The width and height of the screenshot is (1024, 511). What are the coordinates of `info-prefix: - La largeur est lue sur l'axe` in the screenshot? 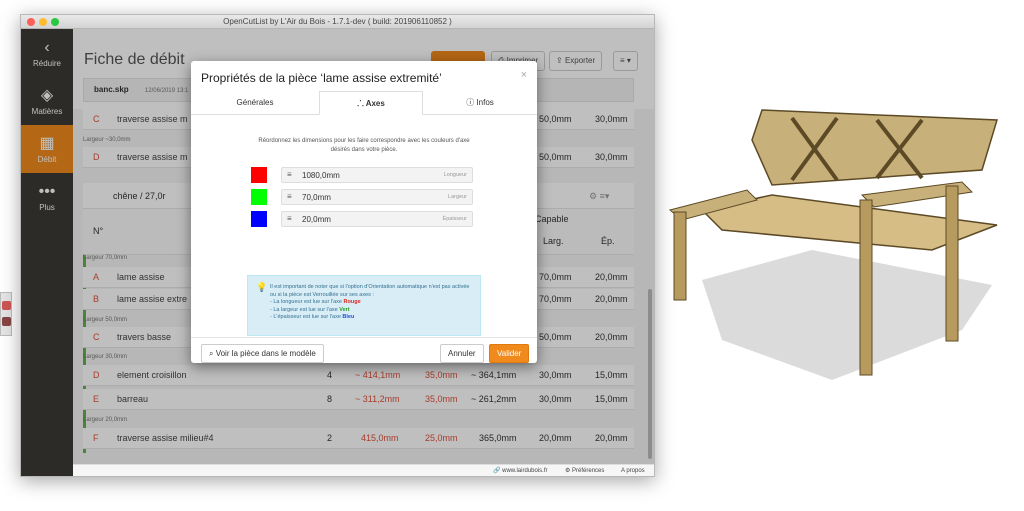 It's located at (305, 309).